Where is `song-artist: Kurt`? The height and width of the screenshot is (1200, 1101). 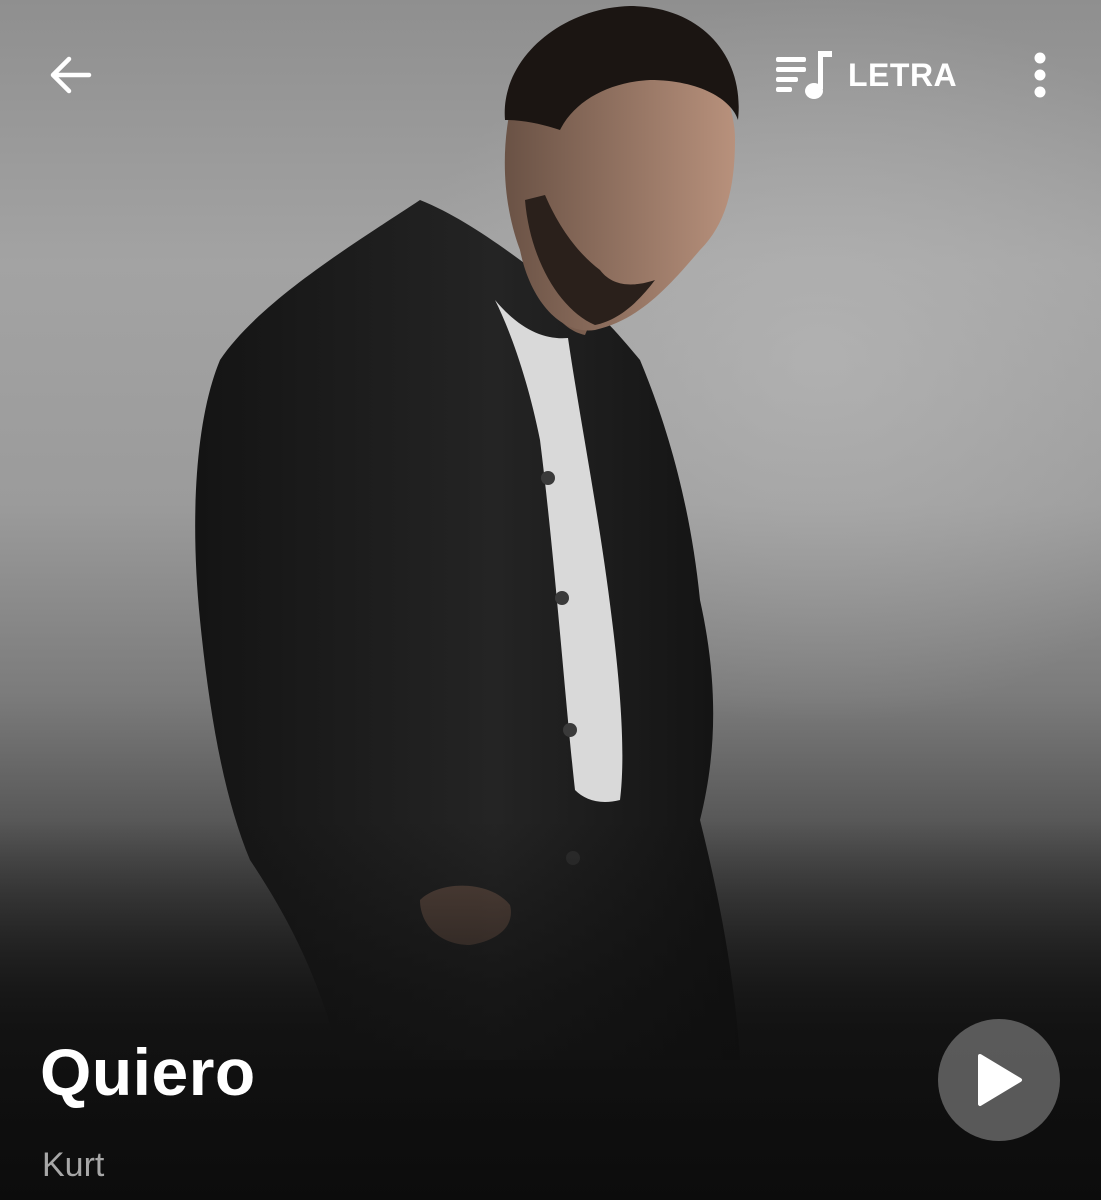 song-artist: Kurt is located at coordinates (73, 1165).